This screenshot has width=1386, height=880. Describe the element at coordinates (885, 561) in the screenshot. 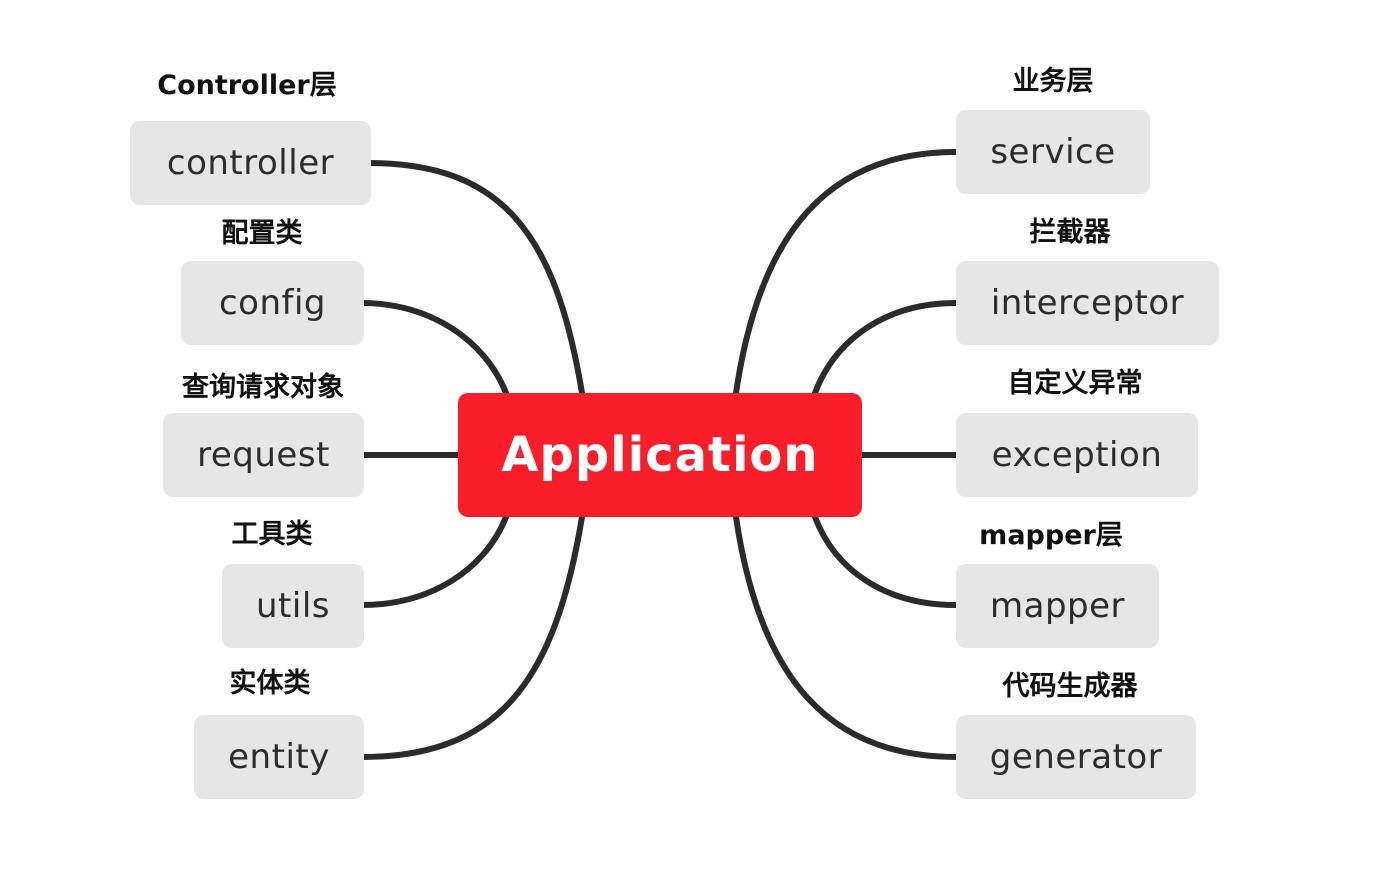

I see `connector-mapper` at that location.